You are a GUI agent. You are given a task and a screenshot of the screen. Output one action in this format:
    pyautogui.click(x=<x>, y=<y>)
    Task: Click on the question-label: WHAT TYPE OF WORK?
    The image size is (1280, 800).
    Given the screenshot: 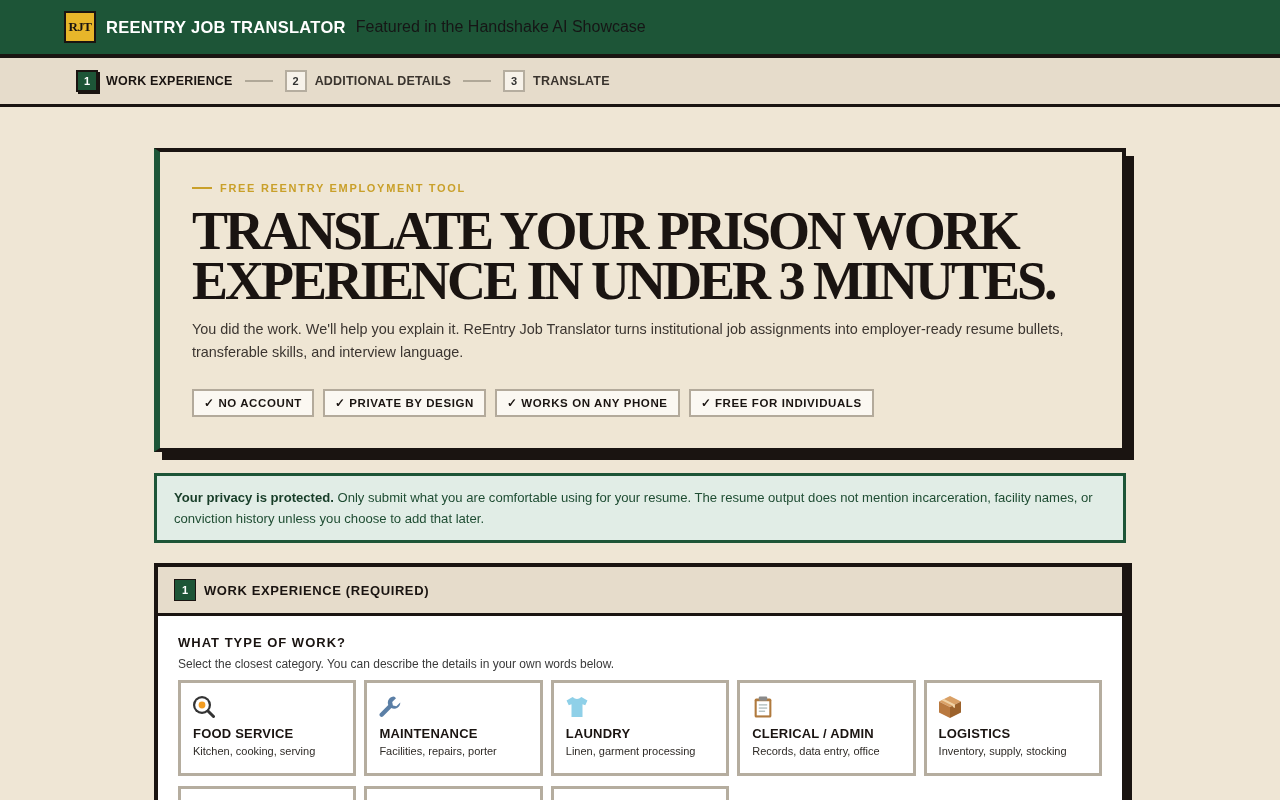 What is the action you would take?
    pyautogui.click(x=262, y=643)
    